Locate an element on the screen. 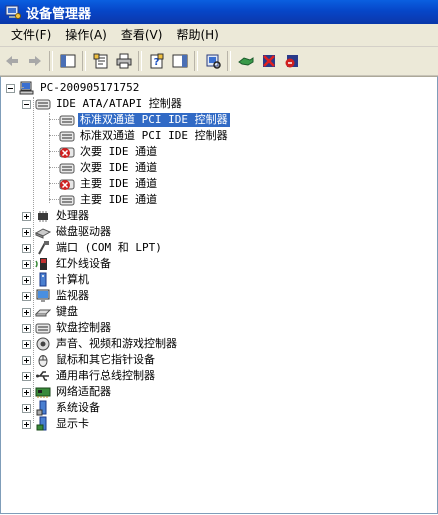  disk-drive-icon is located at coordinates (43, 233).